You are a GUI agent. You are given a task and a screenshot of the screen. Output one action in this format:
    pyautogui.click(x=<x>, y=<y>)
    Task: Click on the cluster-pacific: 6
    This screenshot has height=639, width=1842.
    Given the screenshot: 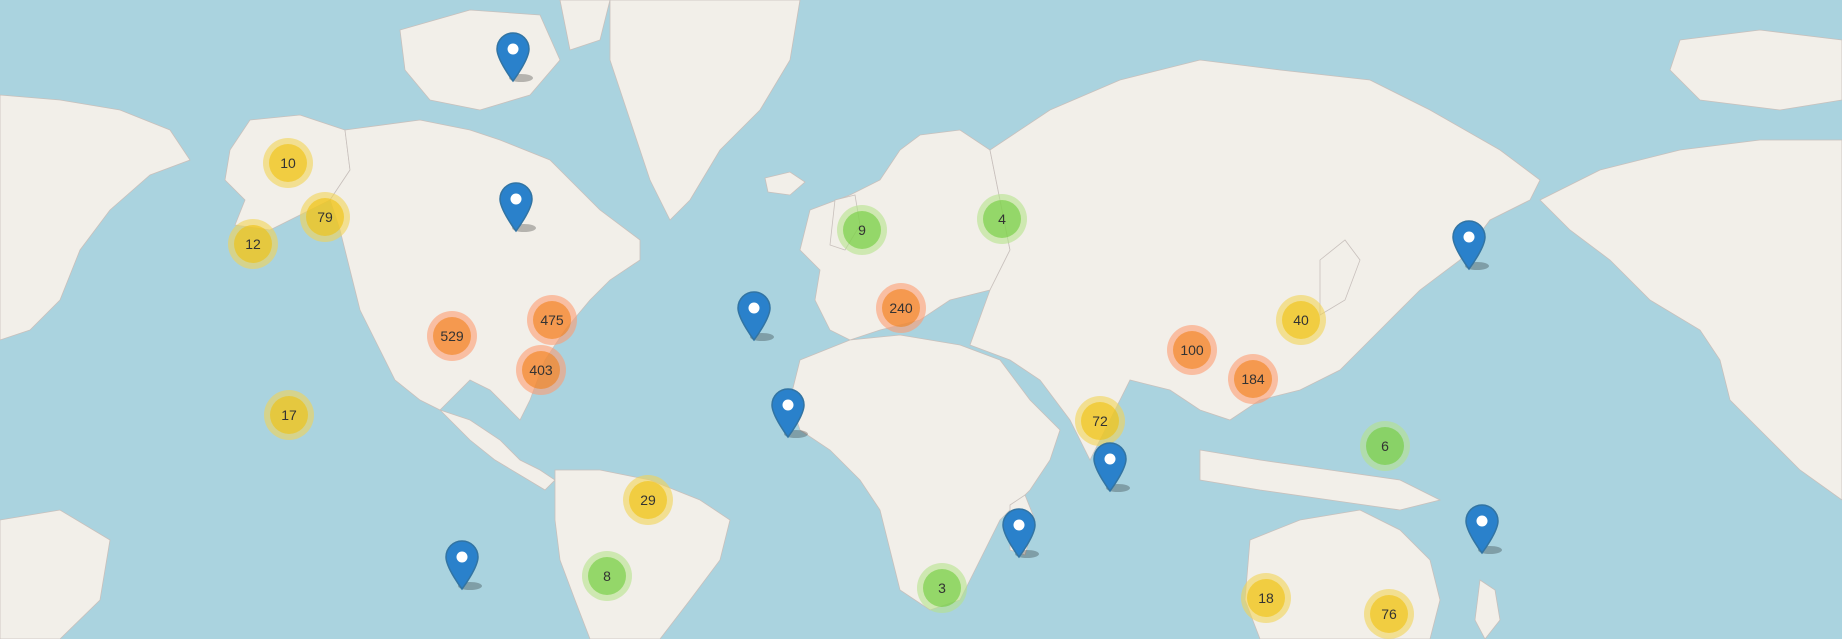 What is the action you would take?
    pyautogui.click(x=1385, y=446)
    